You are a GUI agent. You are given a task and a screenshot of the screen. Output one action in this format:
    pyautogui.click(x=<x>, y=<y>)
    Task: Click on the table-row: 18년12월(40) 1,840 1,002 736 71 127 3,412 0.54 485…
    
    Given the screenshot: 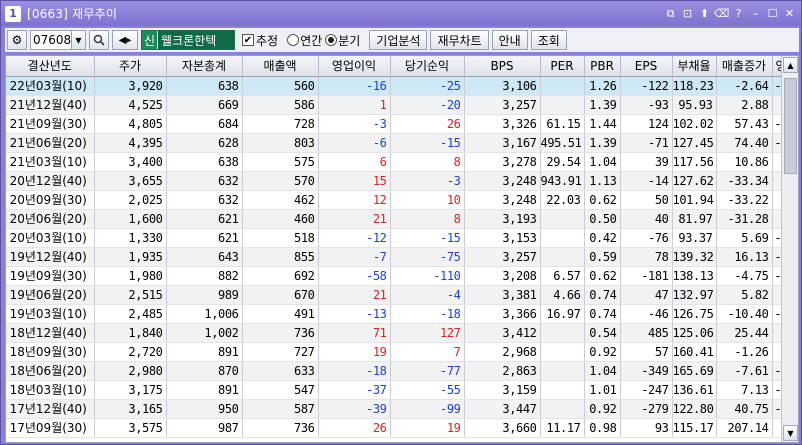 What is the action you would take?
    pyautogui.click(x=402, y=333)
    